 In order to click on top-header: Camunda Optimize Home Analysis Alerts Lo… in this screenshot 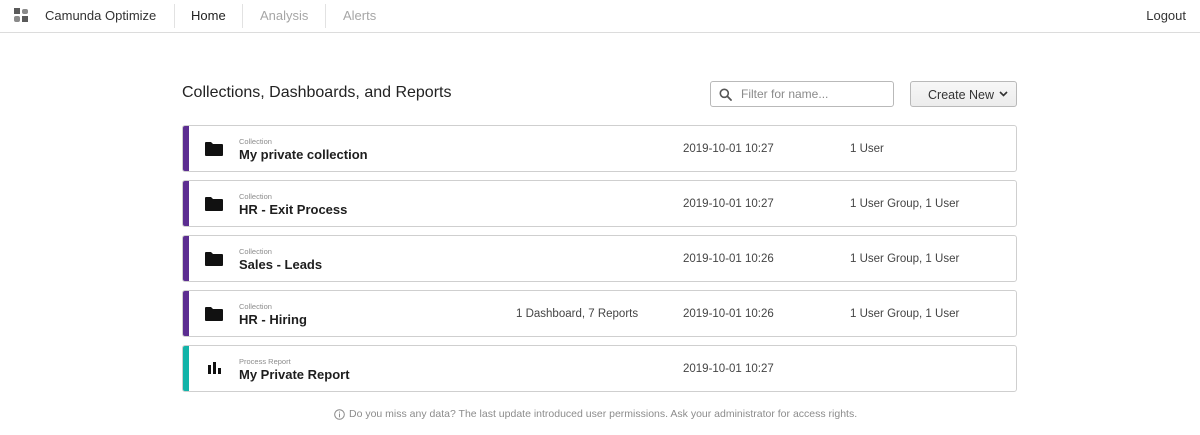, I will do `click(600, 16)`.